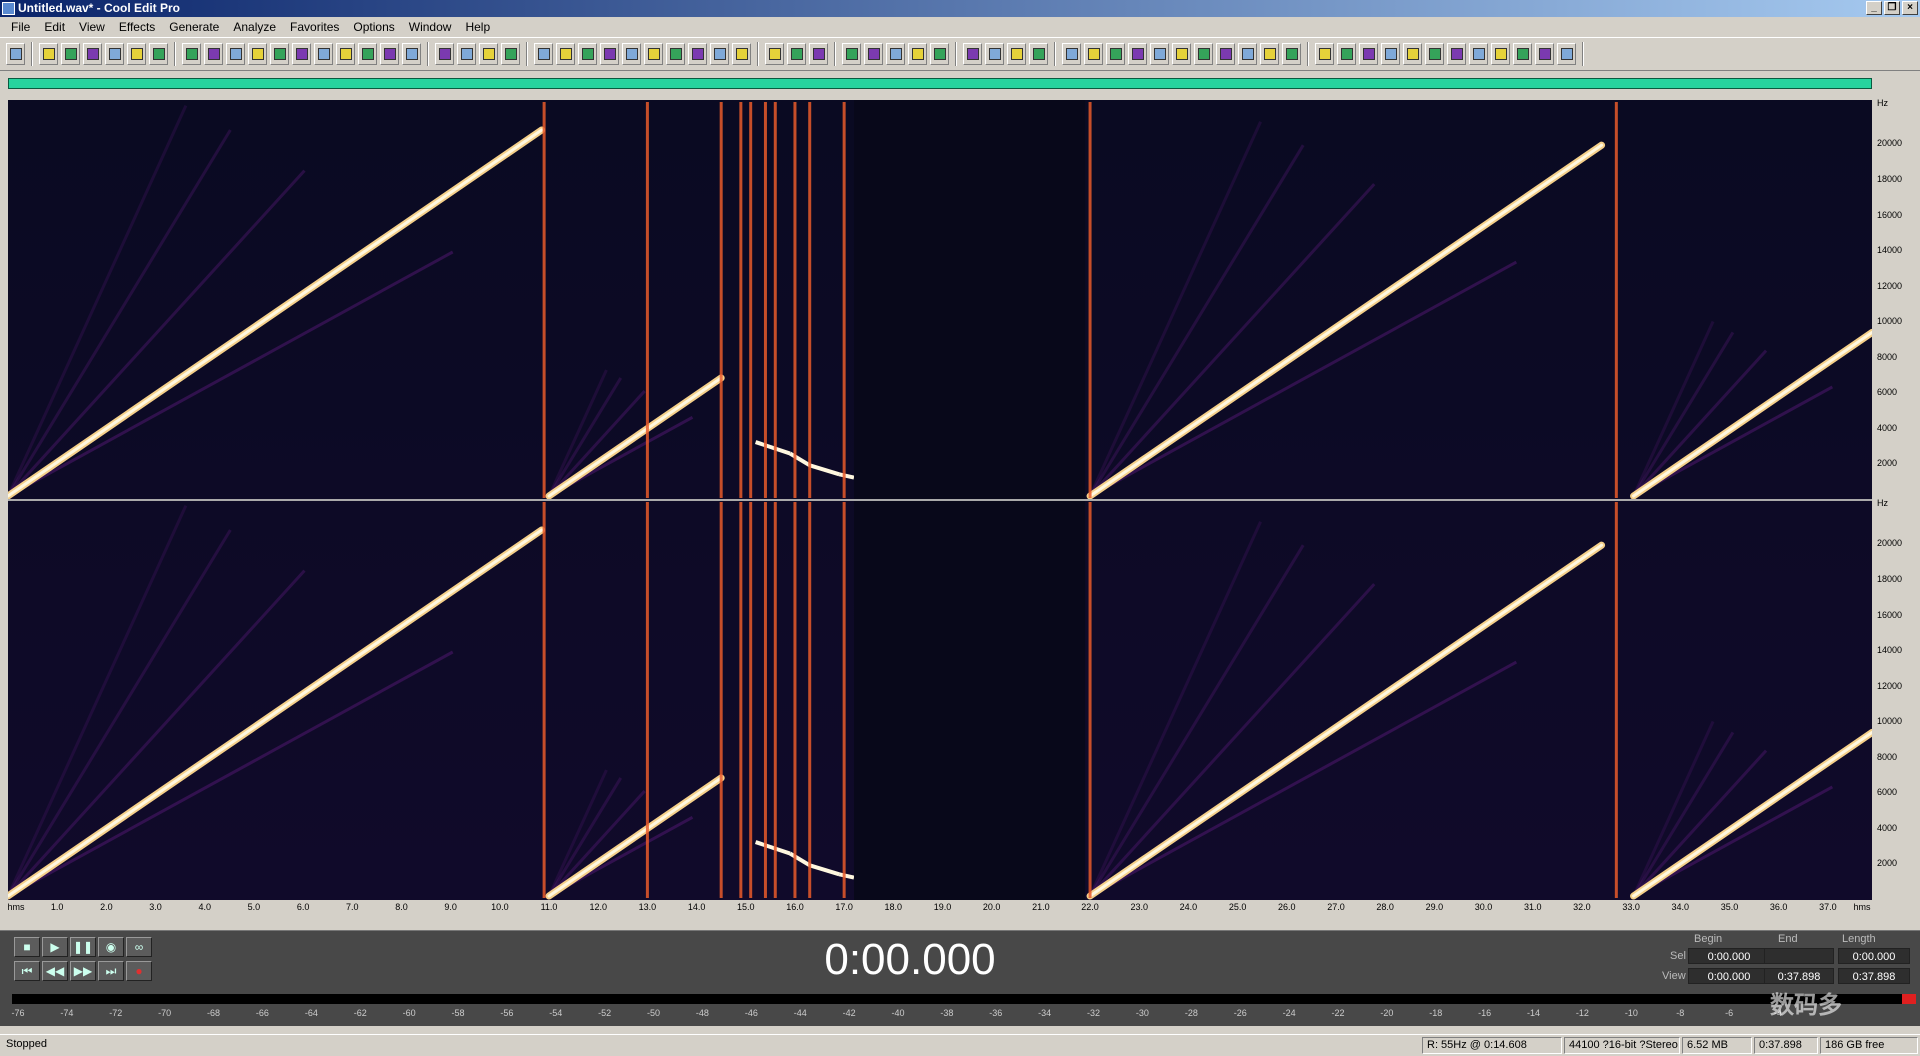 The image size is (1920, 1056). What do you see at coordinates (111, 947) in the screenshot?
I see `play-to-end-button: ◉` at bounding box center [111, 947].